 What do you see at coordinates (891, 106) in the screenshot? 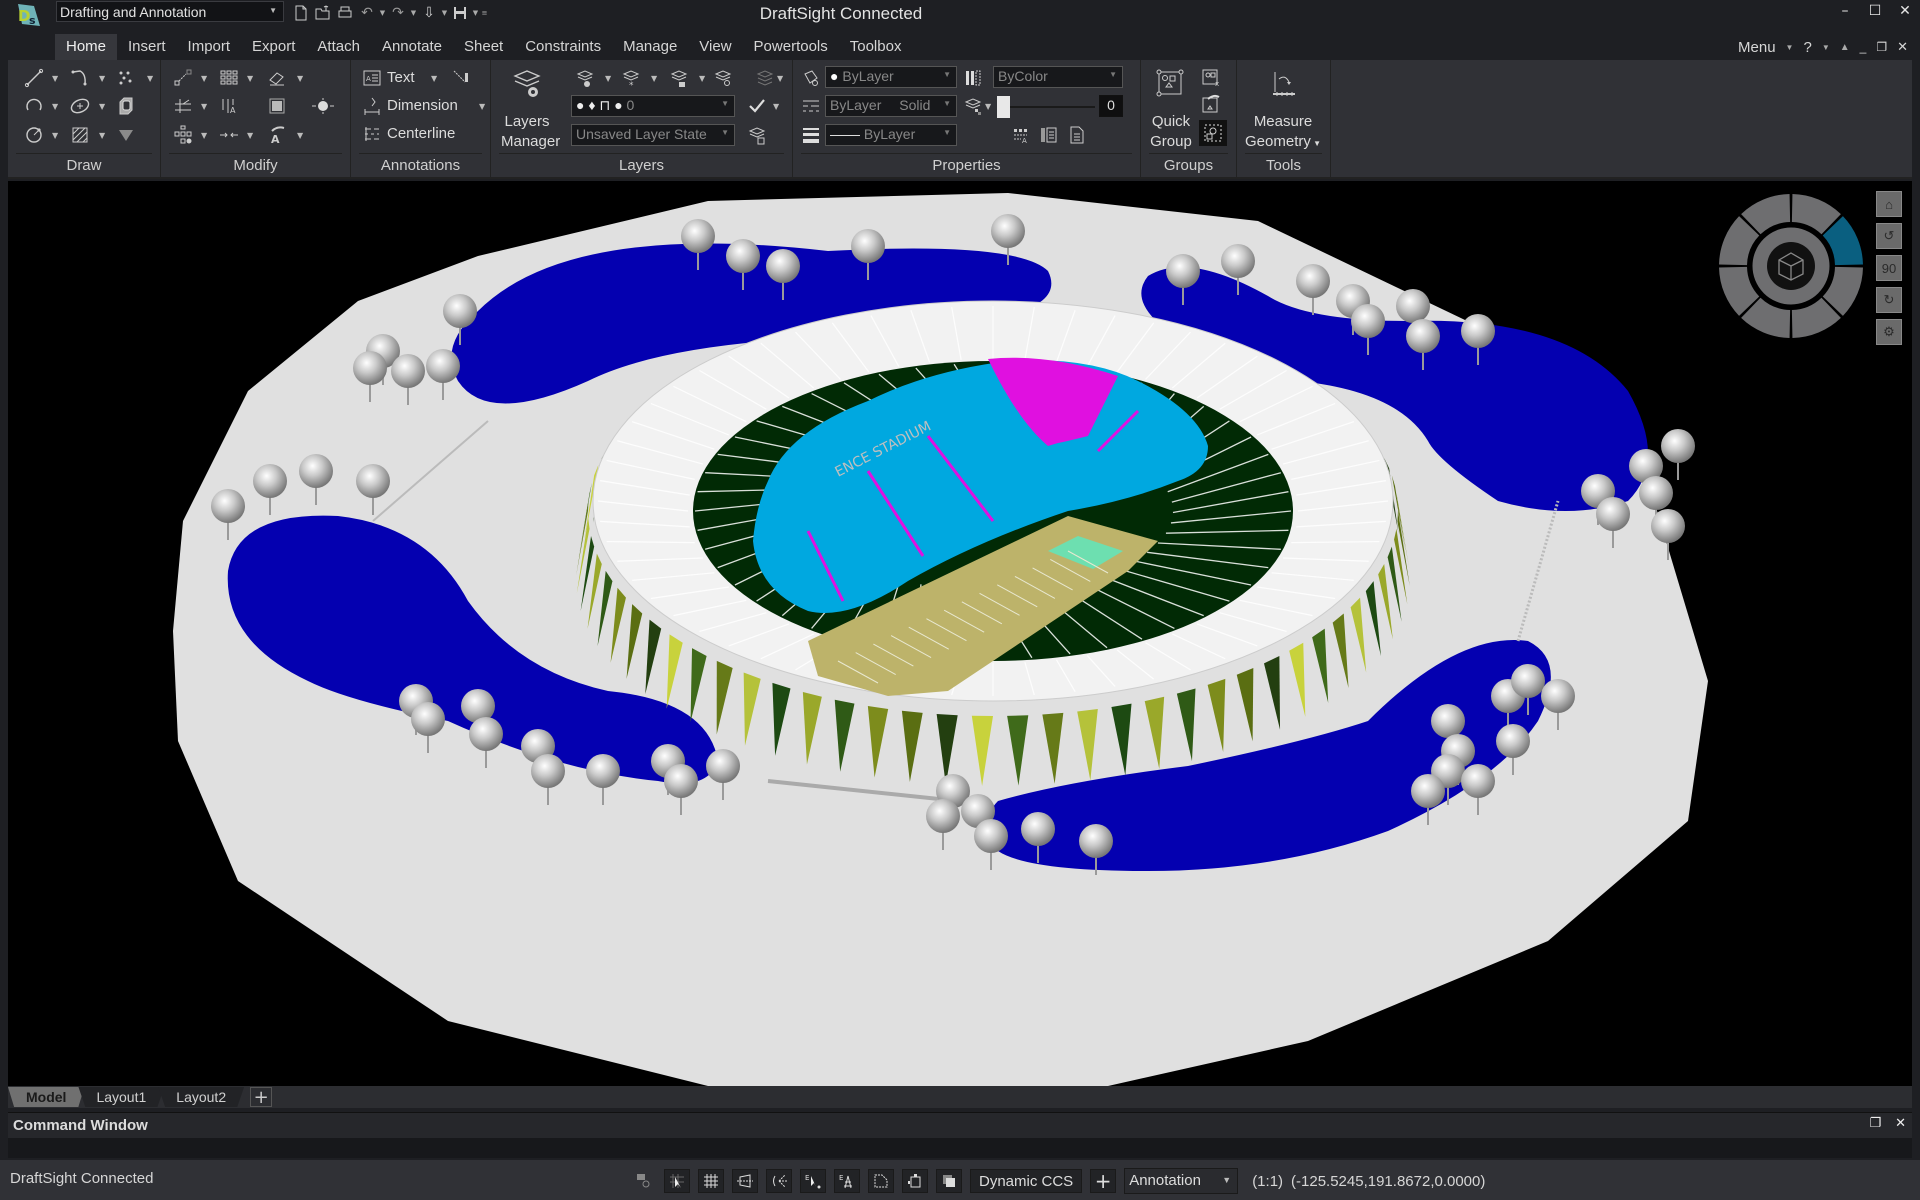
I see `linestyle-select: ByLayer Solid ▼` at bounding box center [891, 106].